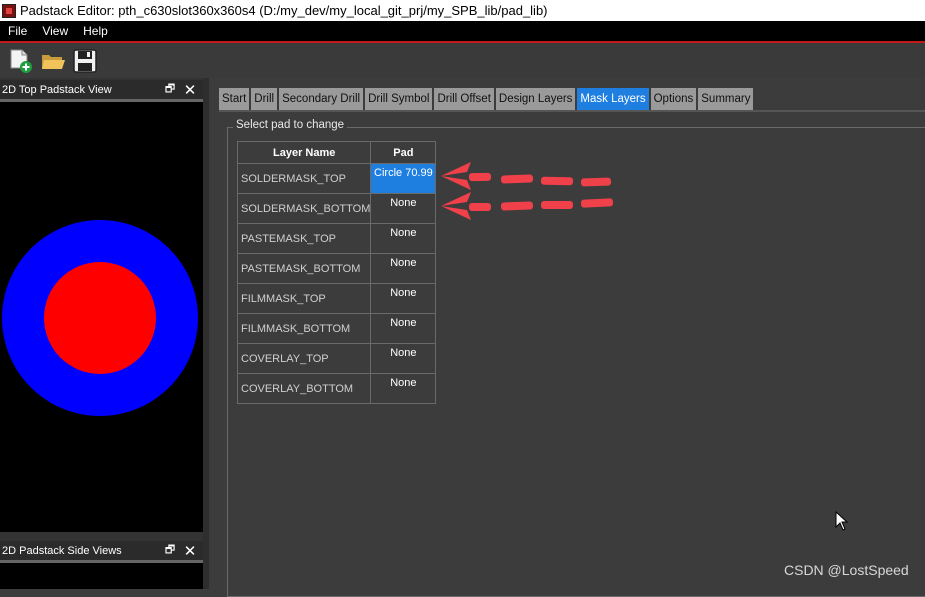 The height and width of the screenshot is (597, 925). Describe the element at coordinates (462, 60) in the screenshot. I see `toolbar` at that location.